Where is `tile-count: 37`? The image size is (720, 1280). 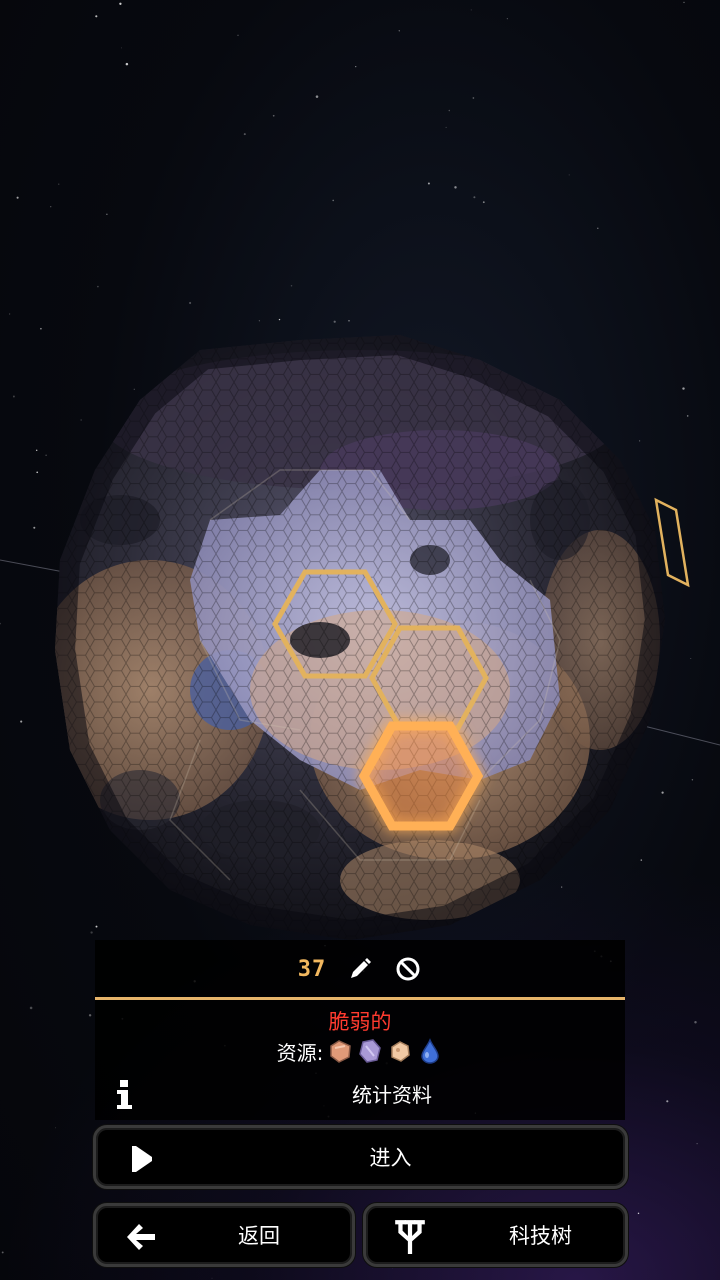 tile-count: 37 is located at coordinates (312, 969).